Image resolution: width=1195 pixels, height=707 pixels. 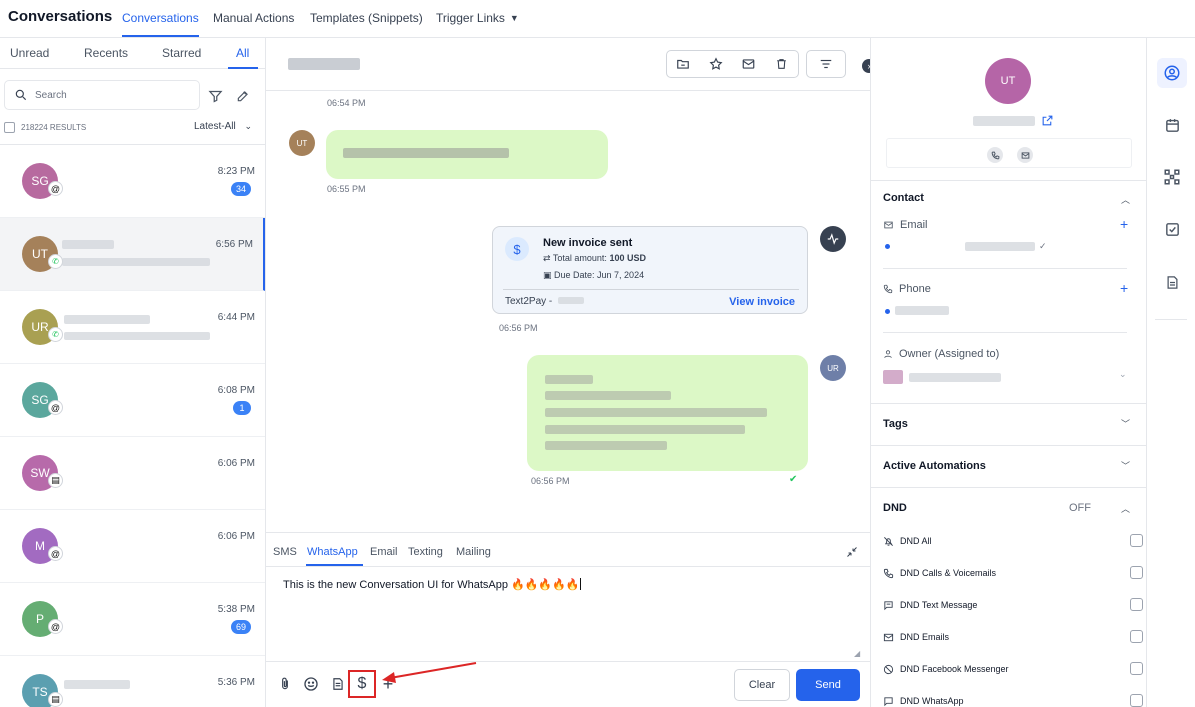 What do you see at coordinates (332, 552) in the screenshot?
I see `tab-whatsapp: WhatsApp` at bounding box center [332, 552].